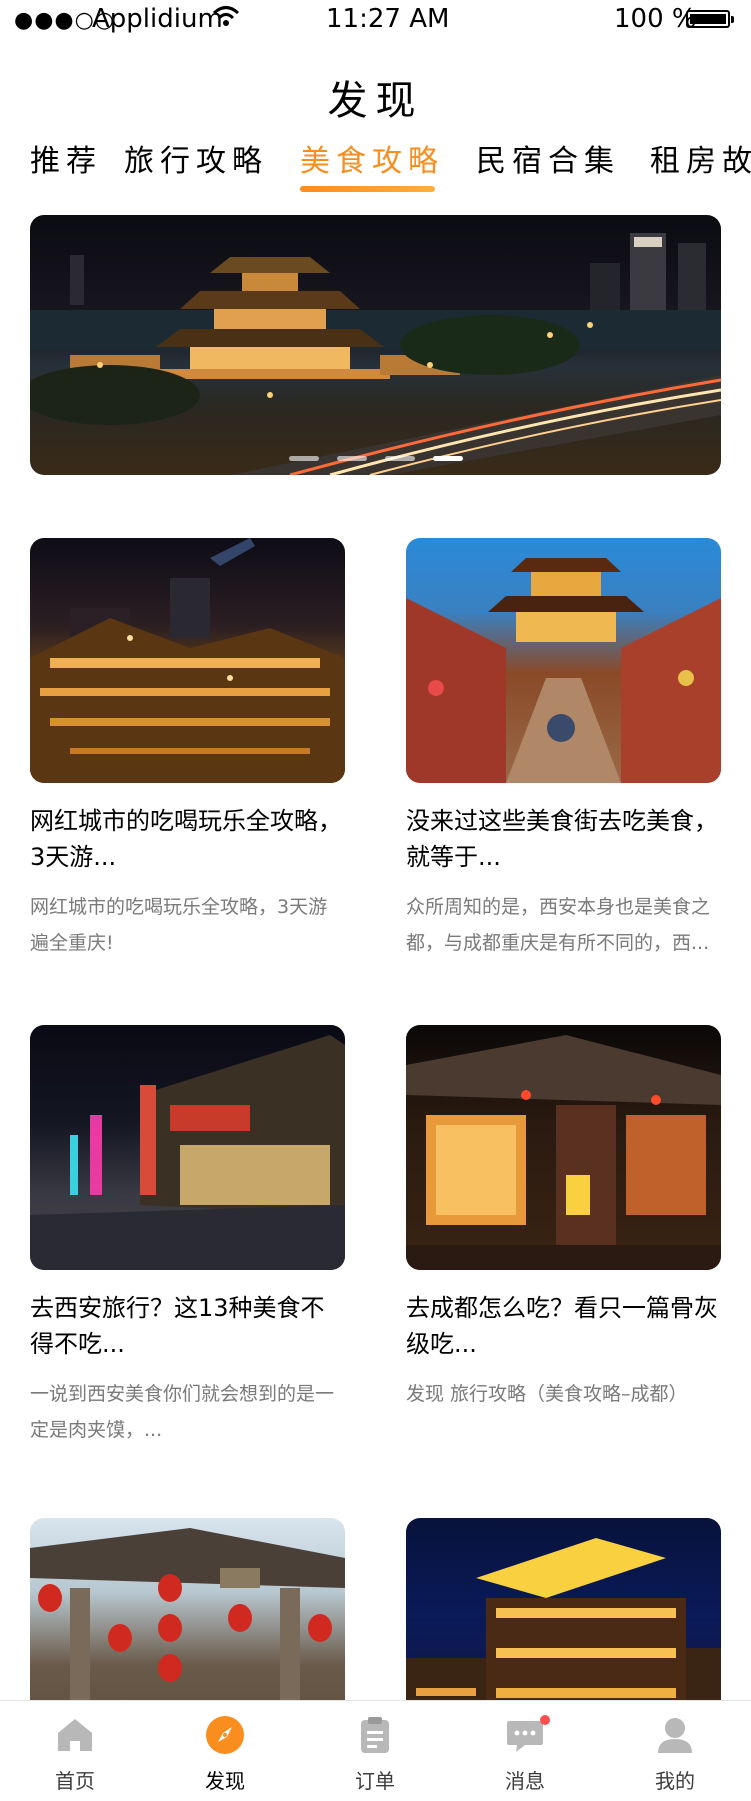  Describe the element at coordinates (675, 1735) in the screenshot. I see `user-icon` at that location.